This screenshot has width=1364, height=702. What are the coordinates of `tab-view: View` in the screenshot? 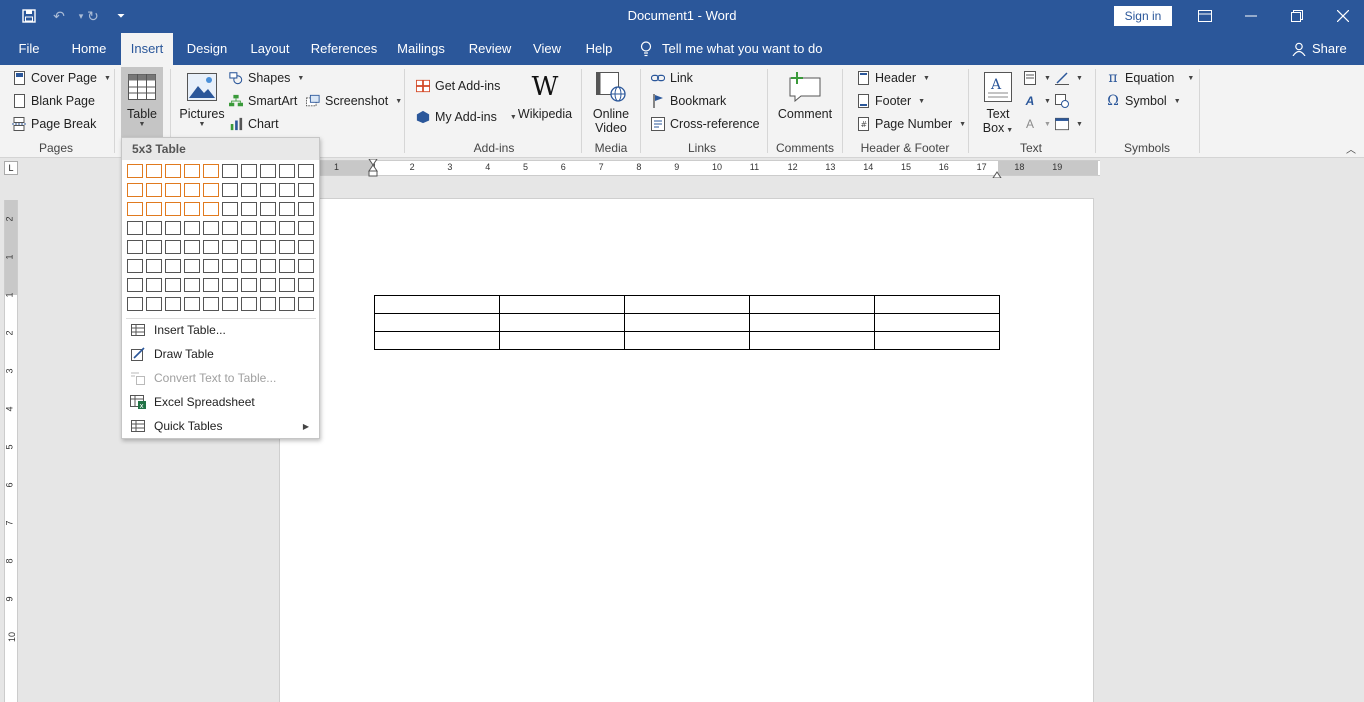 It's located at (547, 49).